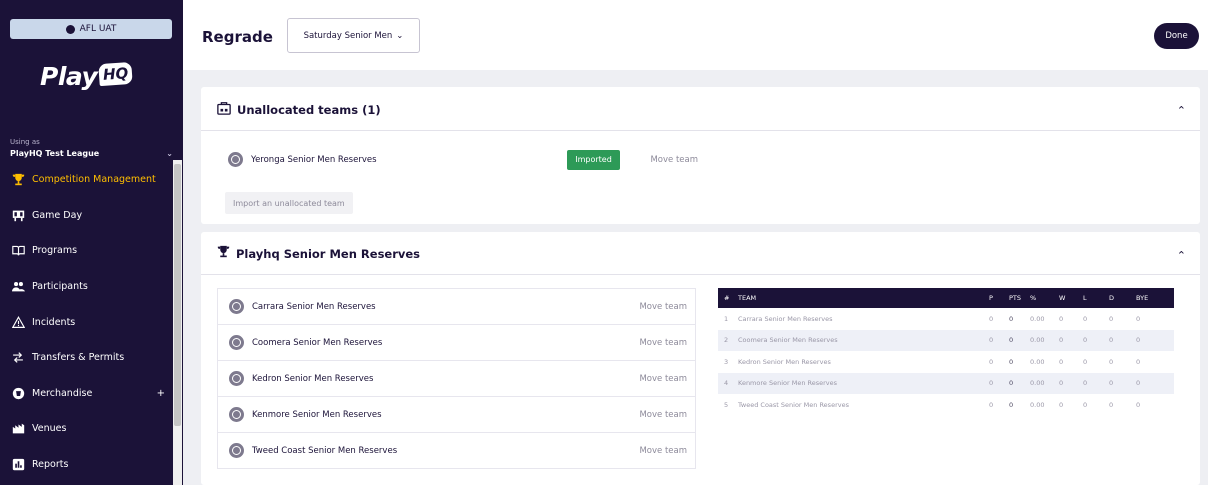  What do you see at coordinates (18, 465) in the screenshot?
I see `reports-icon` at bounding box center [18, 465].